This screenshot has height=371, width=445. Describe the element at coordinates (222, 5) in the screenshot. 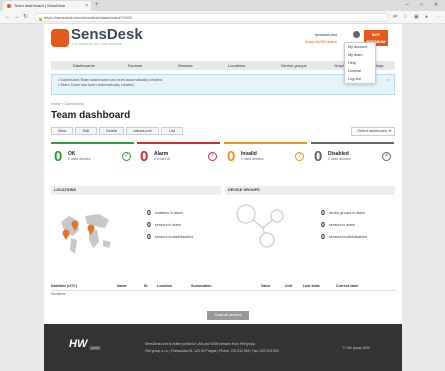

I see `browser-tabstrip: Team dashboard | SensDesk × + – □ ✕` at that location.